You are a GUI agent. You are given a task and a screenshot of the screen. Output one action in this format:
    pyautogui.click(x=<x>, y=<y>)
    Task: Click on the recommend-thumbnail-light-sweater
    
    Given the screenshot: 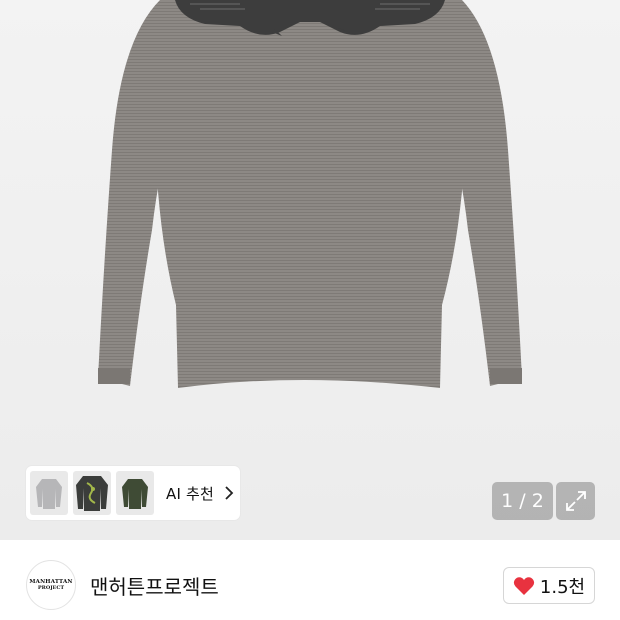 What is the action you would take?
    pyautogui.click(x=49, y=493)
    